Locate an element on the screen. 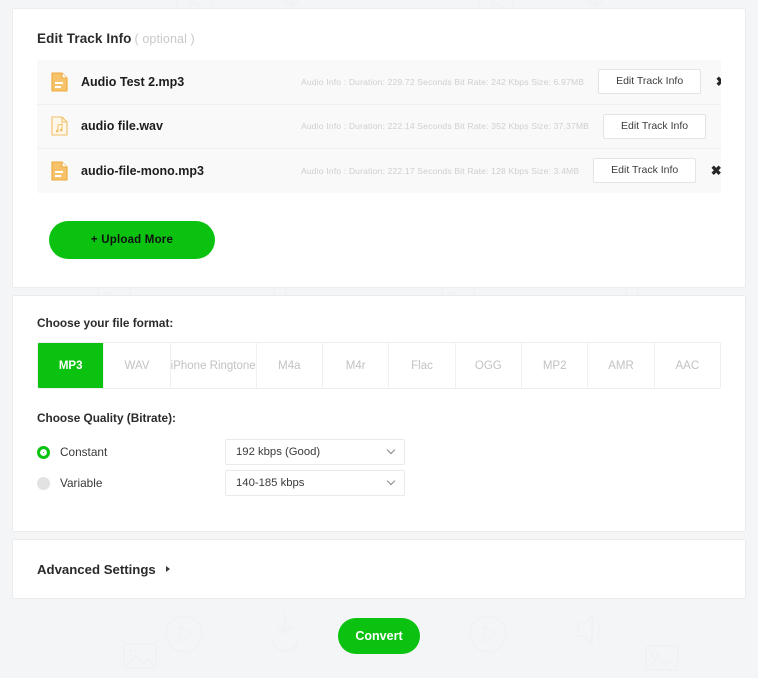  constant-bitrate-select-wrap: 192 kbps (Good) is located at coordinates (315, 452).